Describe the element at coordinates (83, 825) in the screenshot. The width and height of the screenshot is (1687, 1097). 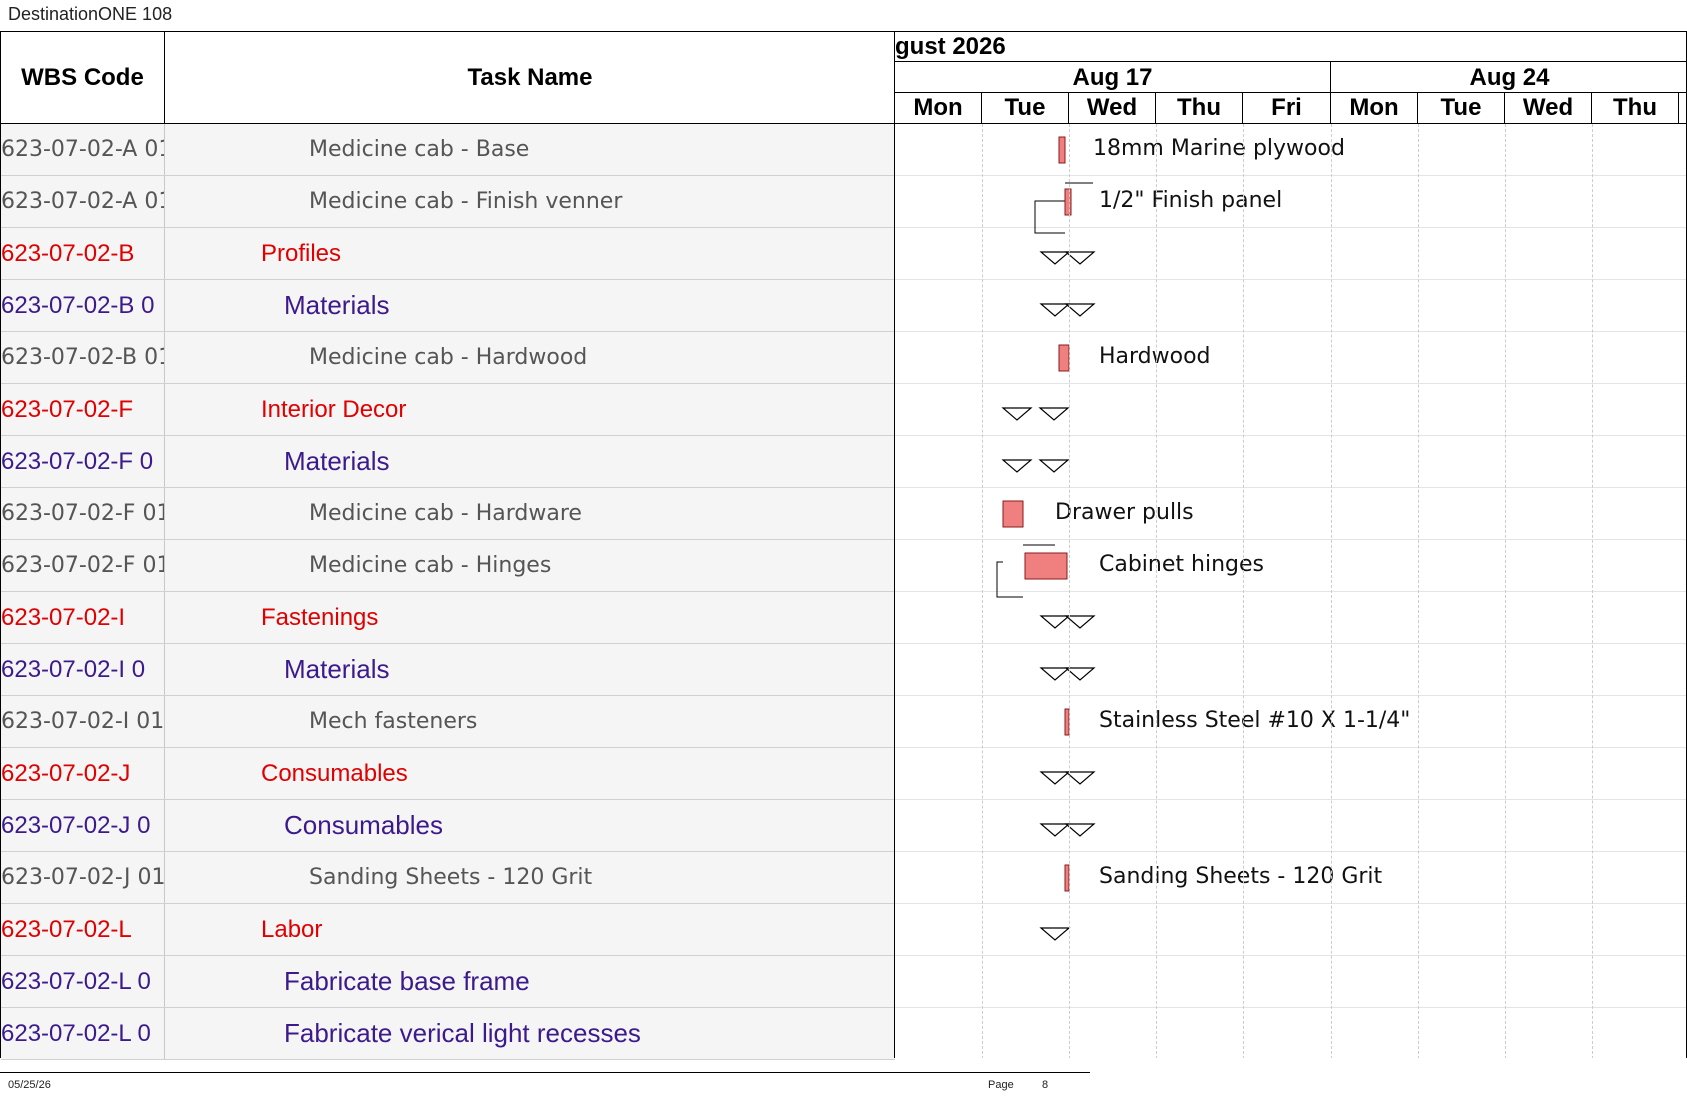
I see `wbs-code-cell: 623-07-02-J 0` at that location.